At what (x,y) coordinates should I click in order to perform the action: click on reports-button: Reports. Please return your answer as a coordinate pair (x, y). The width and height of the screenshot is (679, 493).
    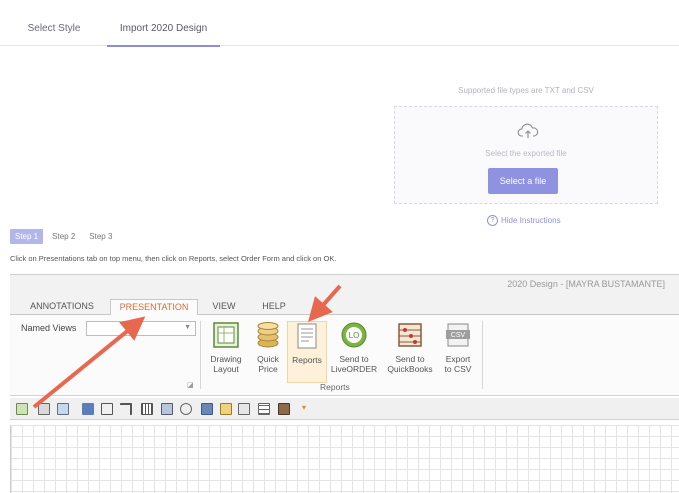
    Looking at the image, I should click on (307, 352).